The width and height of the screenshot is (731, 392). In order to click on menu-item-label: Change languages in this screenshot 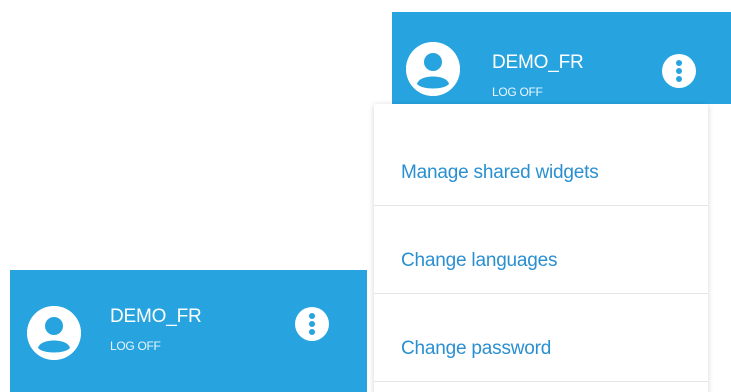, I will do `click(479, 260)`.